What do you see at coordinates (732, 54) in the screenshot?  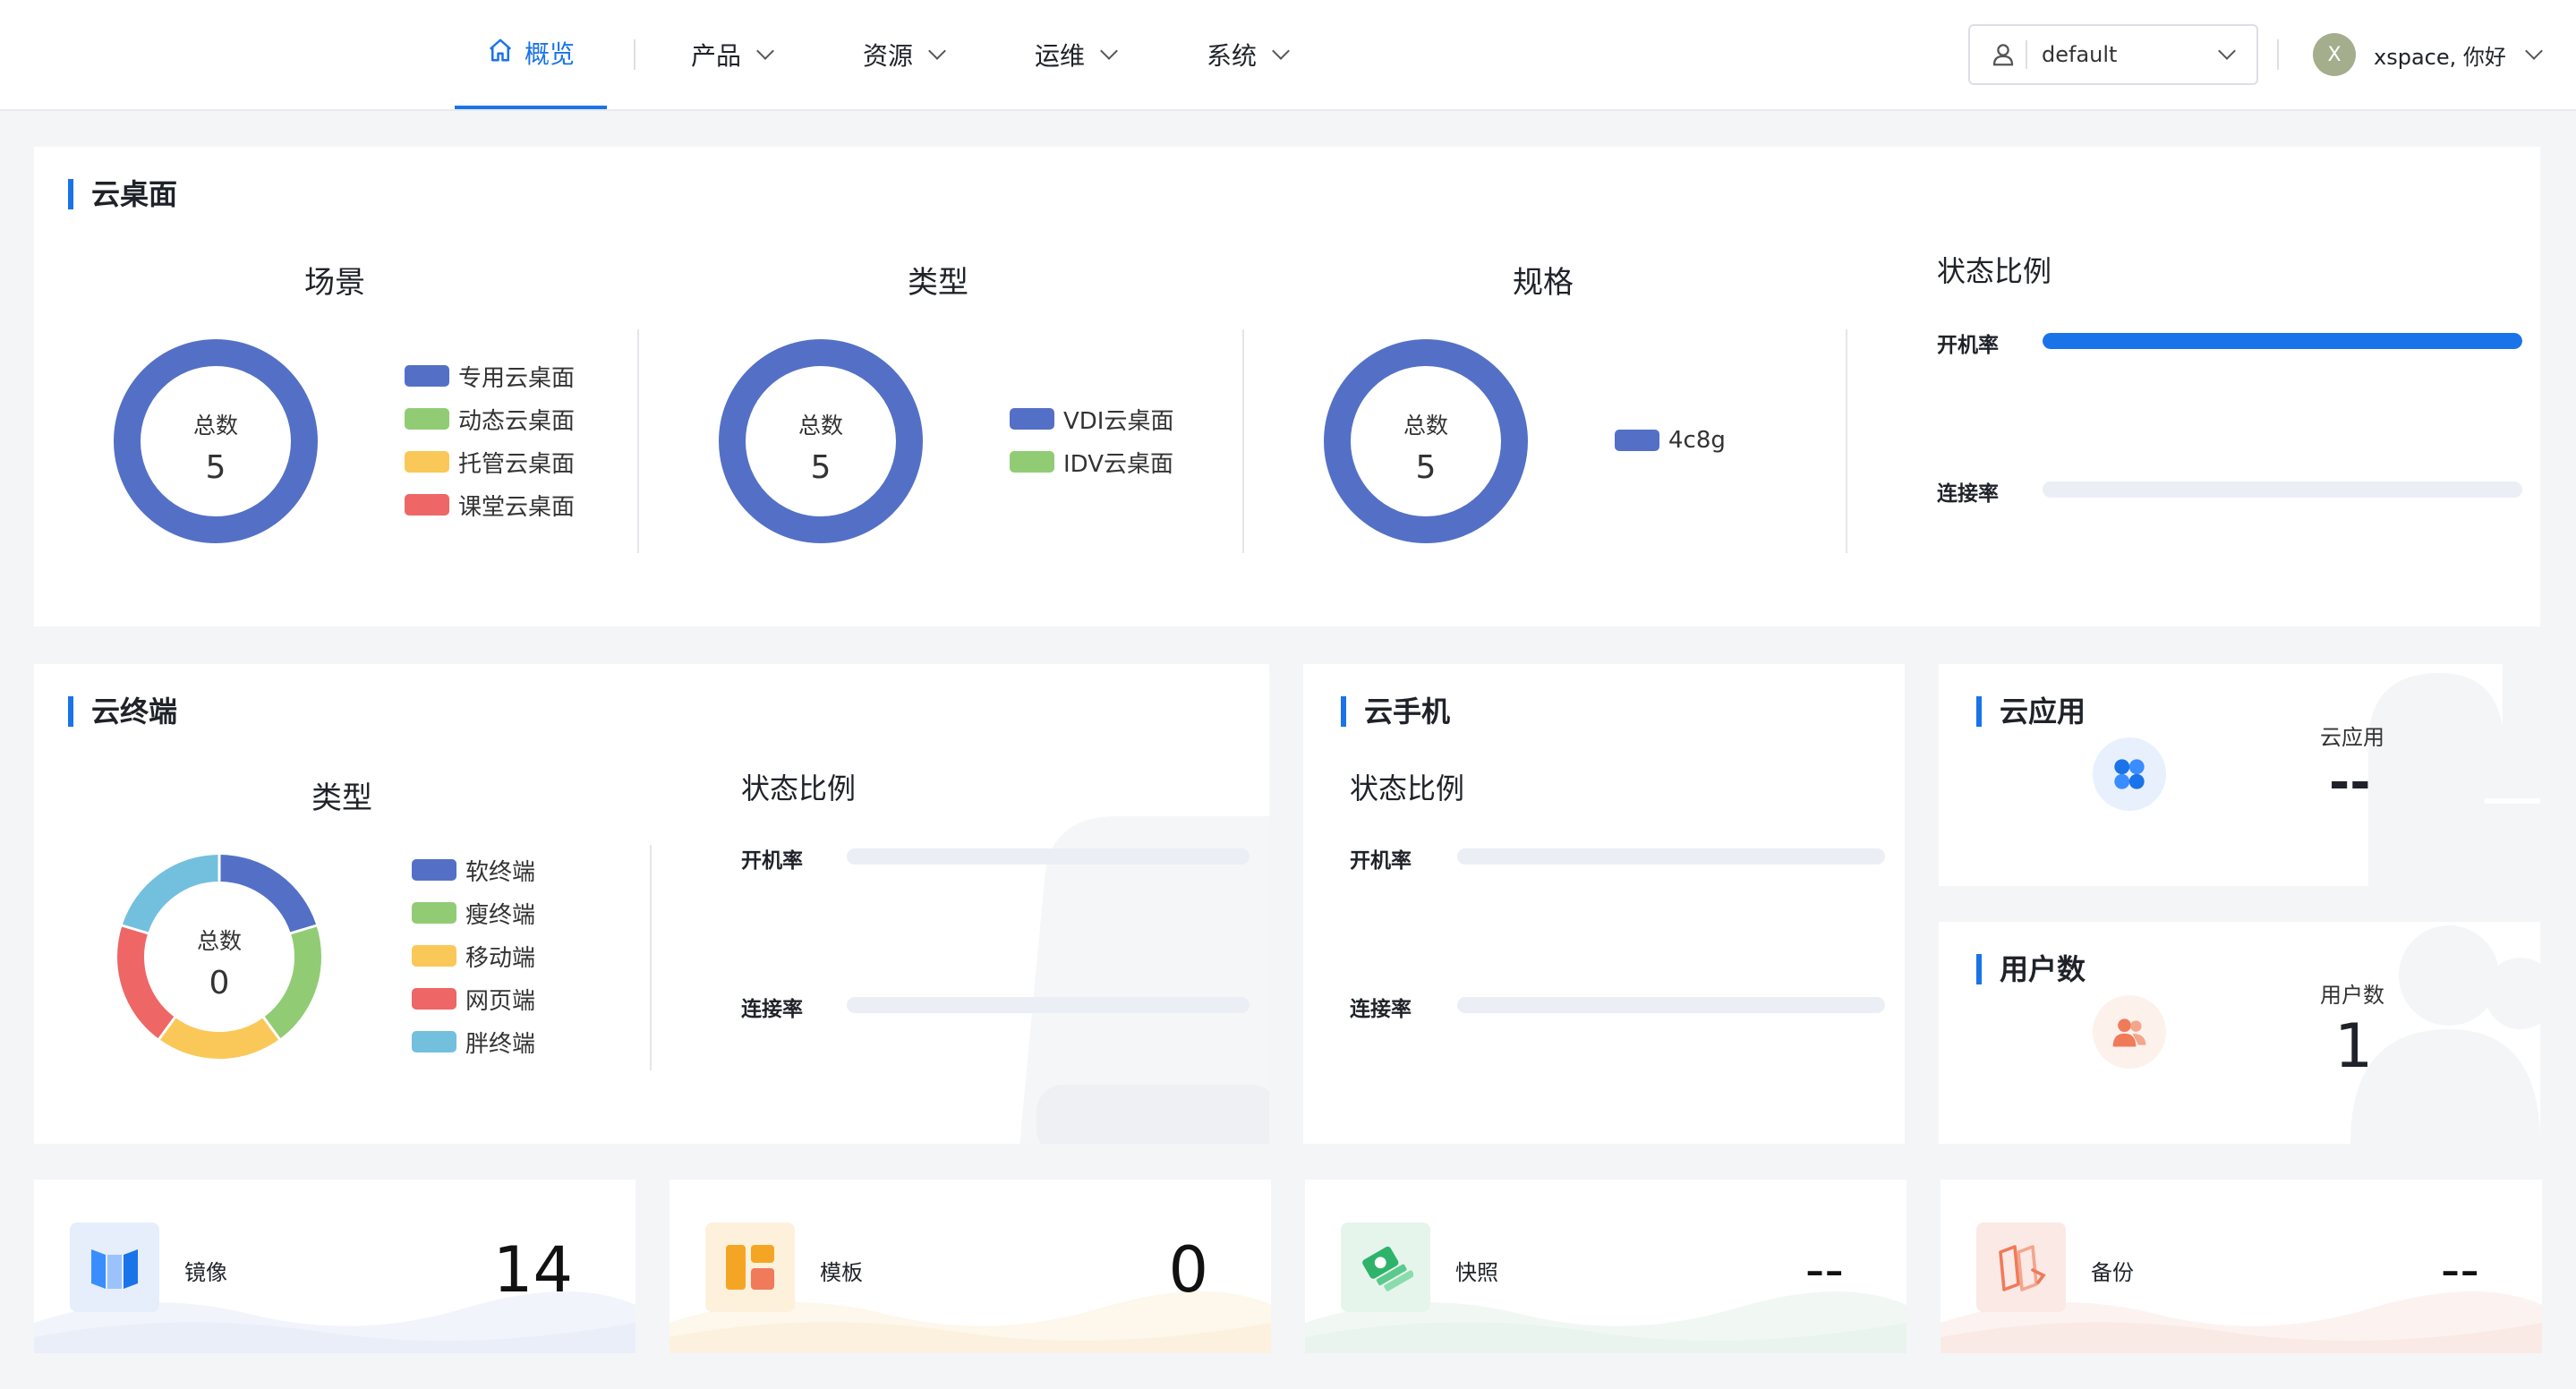 I see `nav-tab-products: 产品` at bounding box center [732, 54].